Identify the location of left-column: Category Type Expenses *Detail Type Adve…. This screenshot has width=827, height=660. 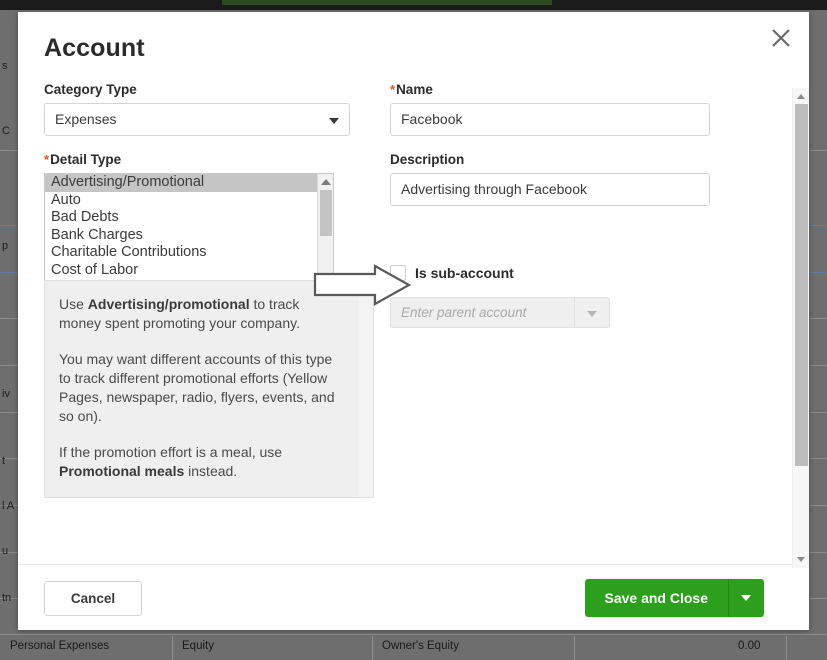
(204, 197).